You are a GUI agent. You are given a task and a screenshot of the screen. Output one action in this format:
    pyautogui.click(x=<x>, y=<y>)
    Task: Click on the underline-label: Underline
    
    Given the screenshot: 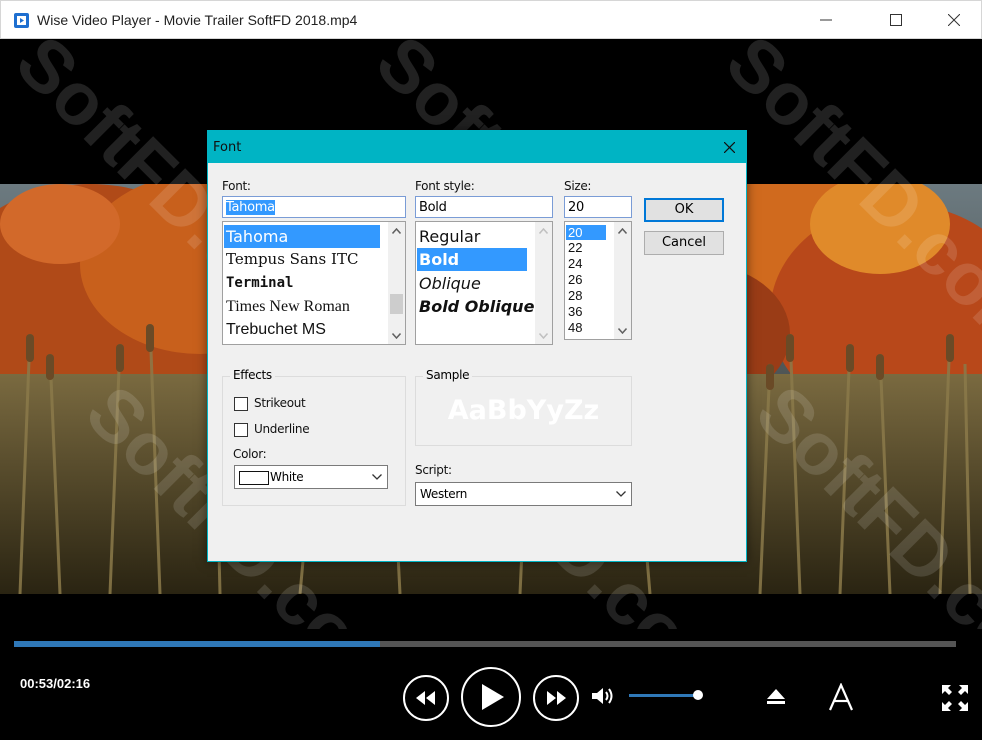 What is the action you would take?
    pyautogui.click(x=282, y=429)
    